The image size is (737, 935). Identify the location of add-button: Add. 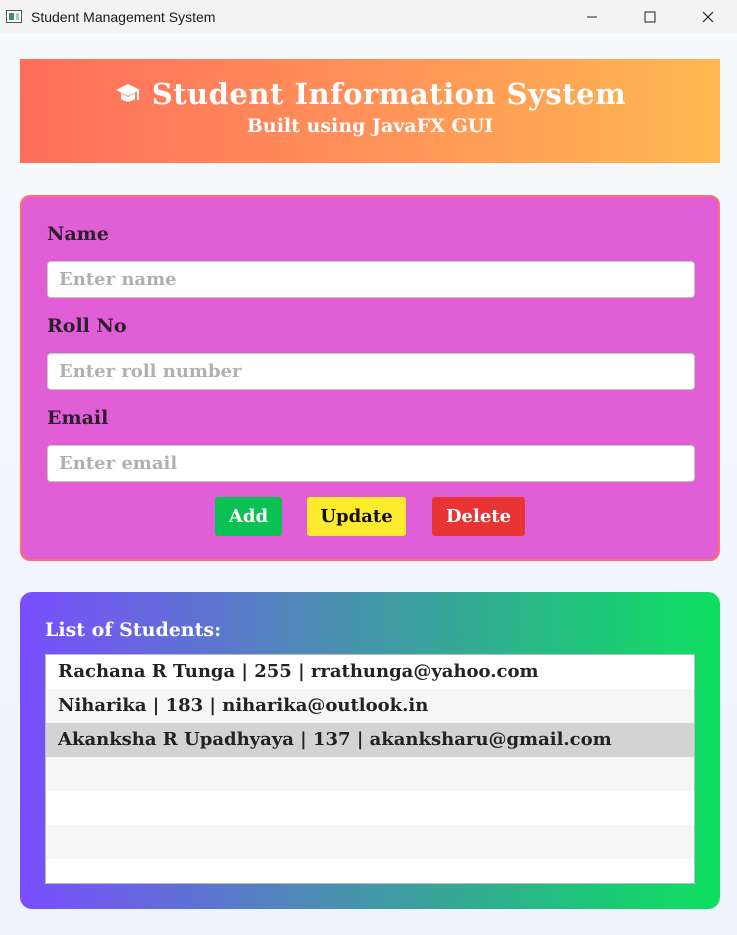
(248, 516).